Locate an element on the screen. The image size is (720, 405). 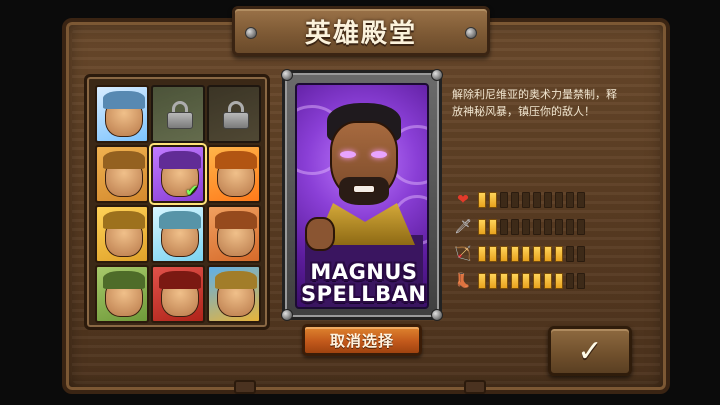
checkmark-icon: ✓ is located at coordinates (590, 351).